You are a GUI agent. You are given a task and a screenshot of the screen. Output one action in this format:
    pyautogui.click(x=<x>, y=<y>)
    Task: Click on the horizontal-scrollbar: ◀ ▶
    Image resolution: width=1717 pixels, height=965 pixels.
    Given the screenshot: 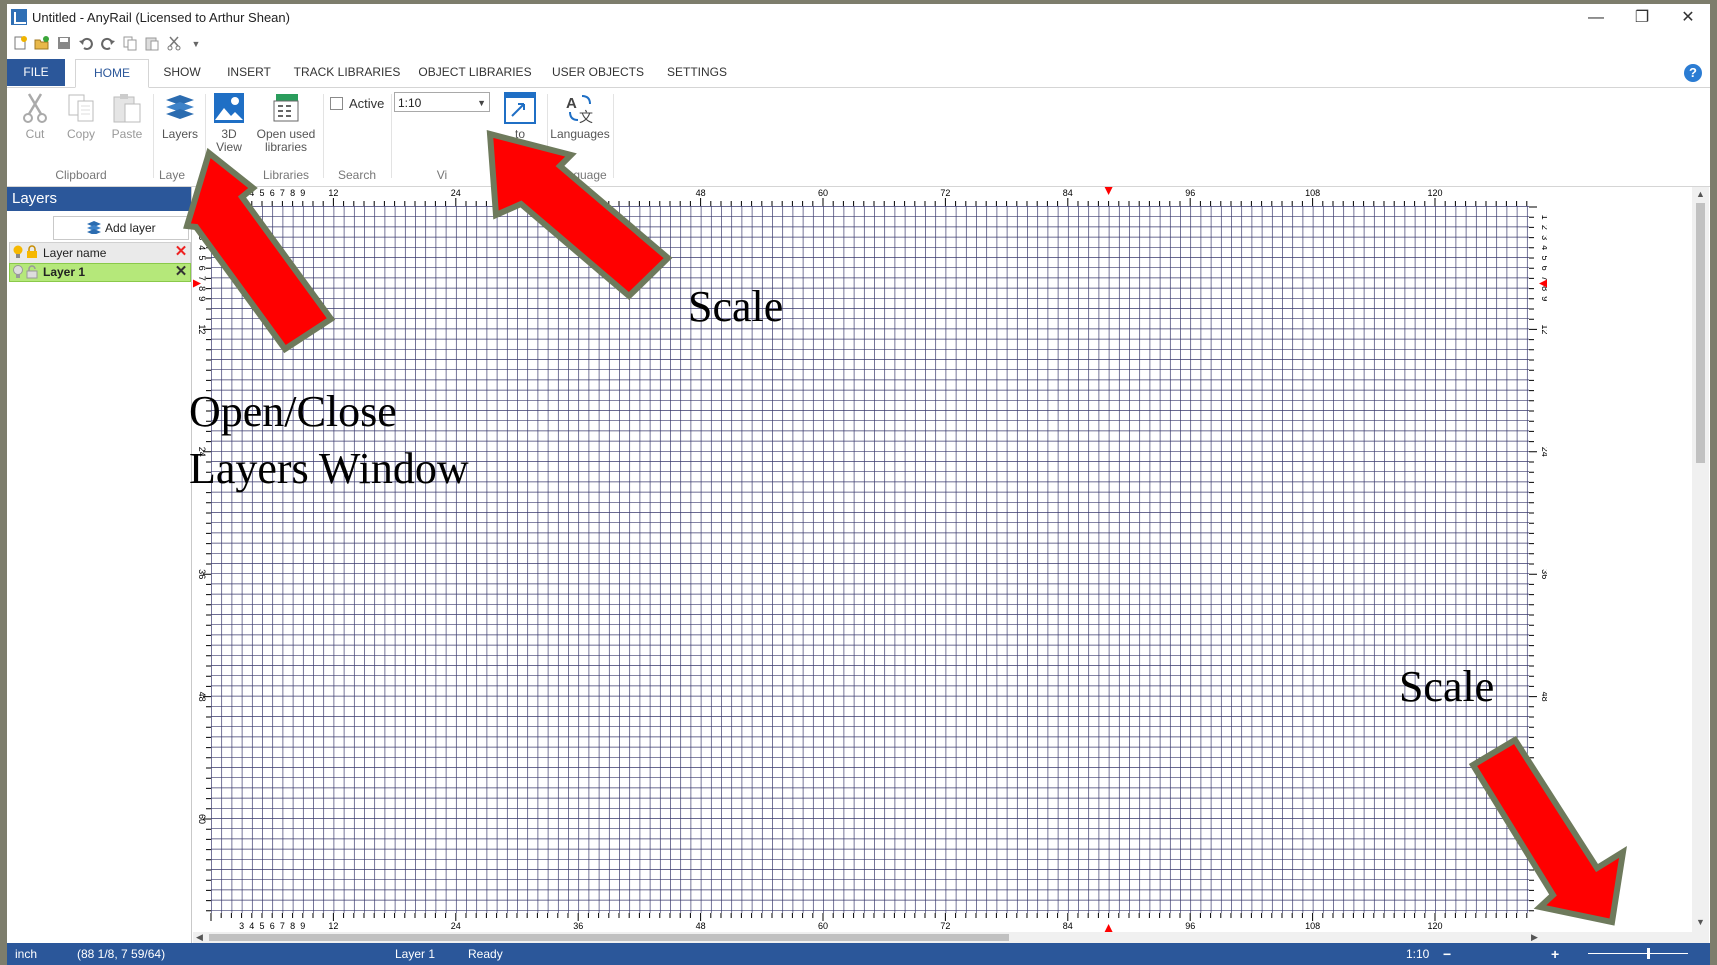 What is the action you would take?
    pyautogui.click(x=951, y=937)
    